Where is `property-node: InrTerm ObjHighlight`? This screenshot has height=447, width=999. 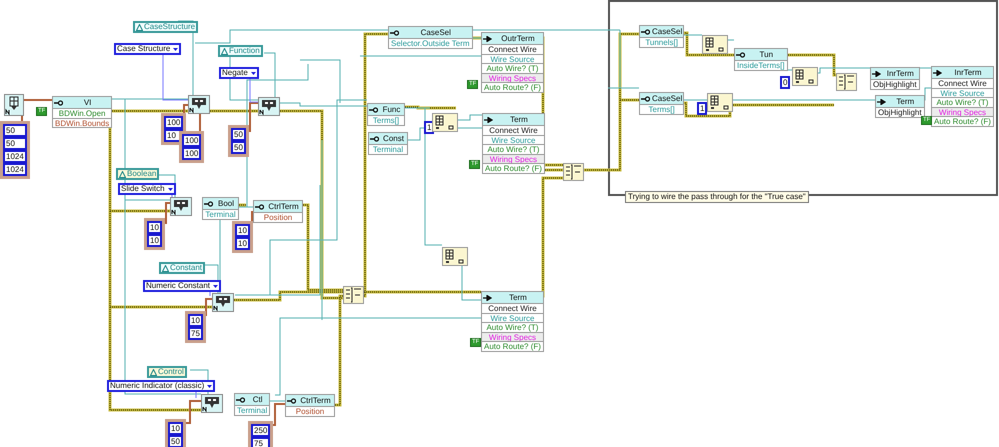
property-node: InrTerm ObjHighlight is located at coordinates (895, 78).